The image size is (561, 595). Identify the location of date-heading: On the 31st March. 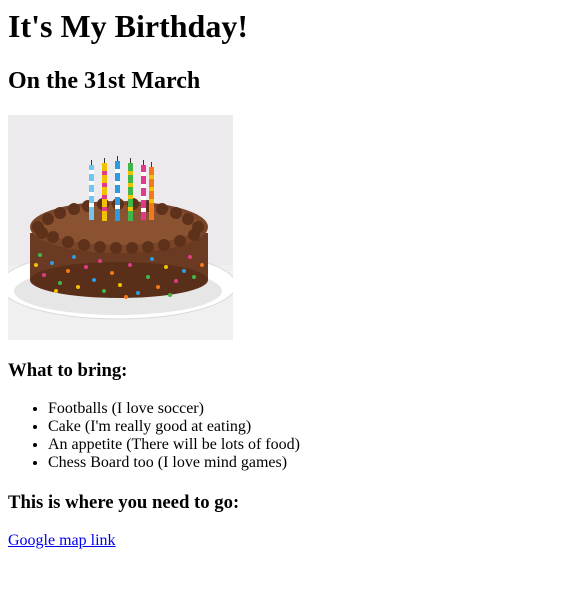
(104, 81).